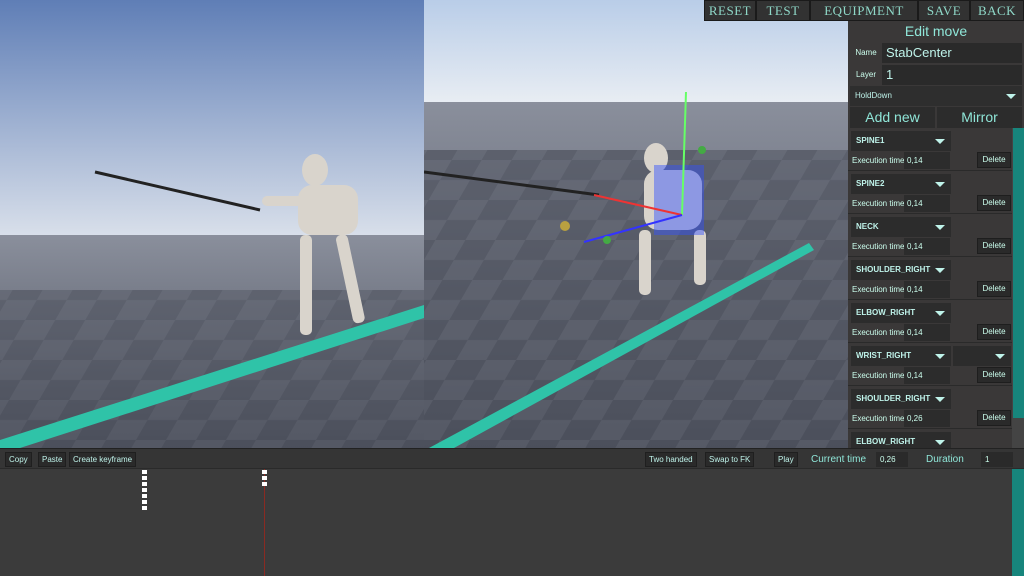  Describe the element at coordinates (671, 459) in the screenshot. I see `two-handed-button: Two handed` at that location.